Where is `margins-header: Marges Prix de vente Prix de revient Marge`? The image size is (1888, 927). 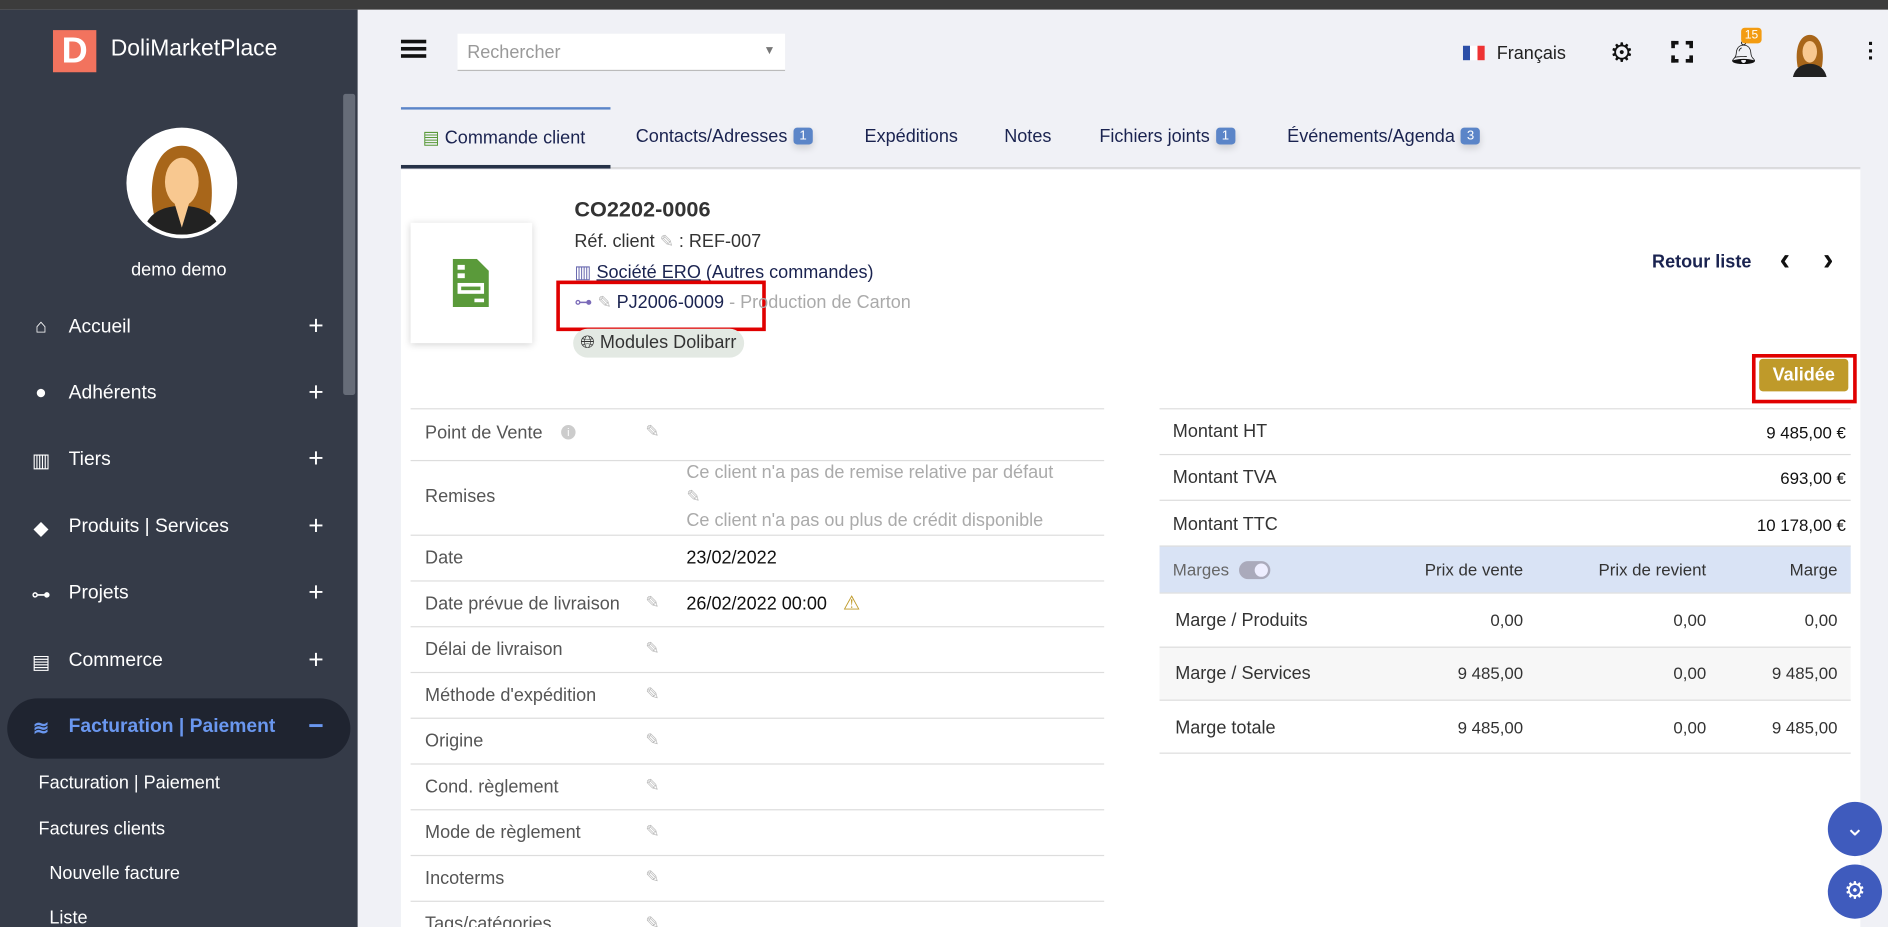
margins-header: Marges Prix de vente Prix de revient Marge is located at coordinates (1505, 569).